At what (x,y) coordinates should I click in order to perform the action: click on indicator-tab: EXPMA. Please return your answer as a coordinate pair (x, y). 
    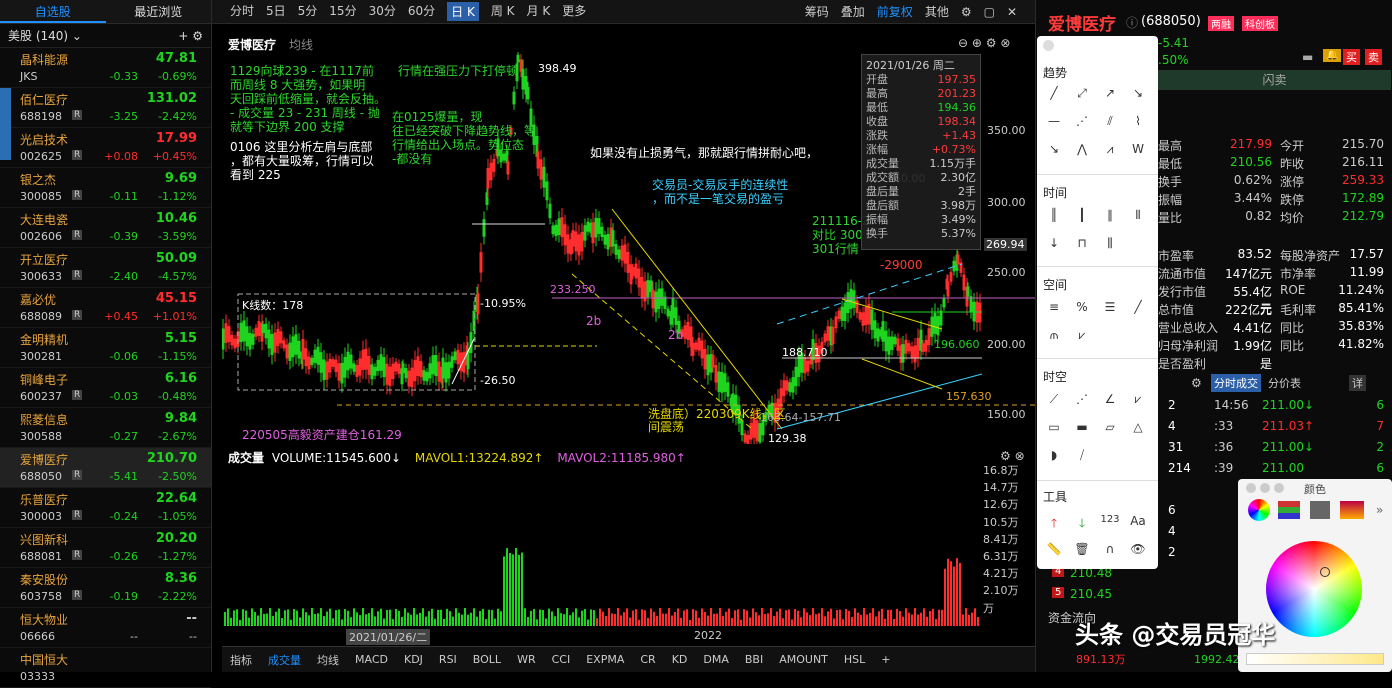
    Looking at the image, I should click on (605, 659).